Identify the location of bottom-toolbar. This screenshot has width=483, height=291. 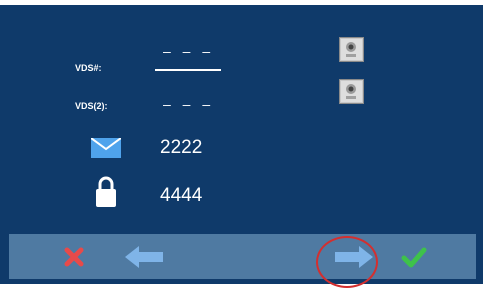
(242, 256).